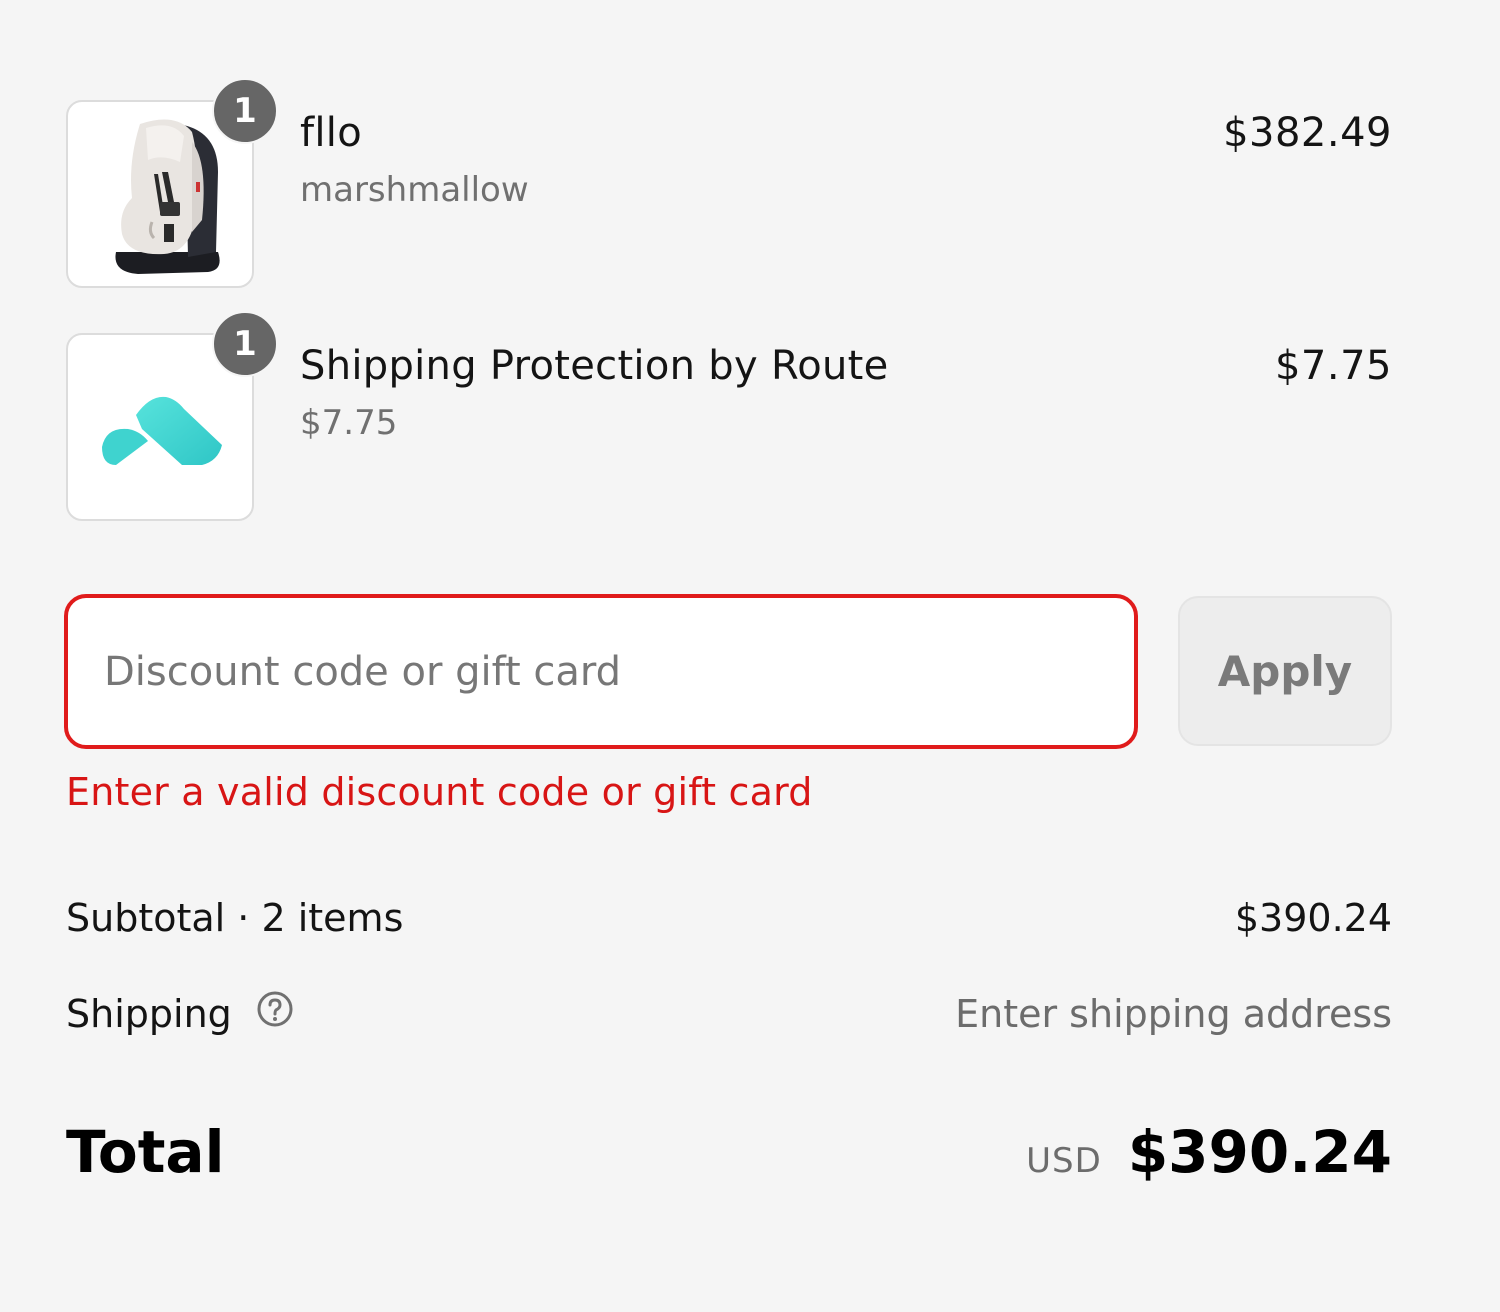 The image size is (1500, 1312). Describe the element at coordinates (1333, 366) in the screenshot. I see `item-price: $7.75` at that location.